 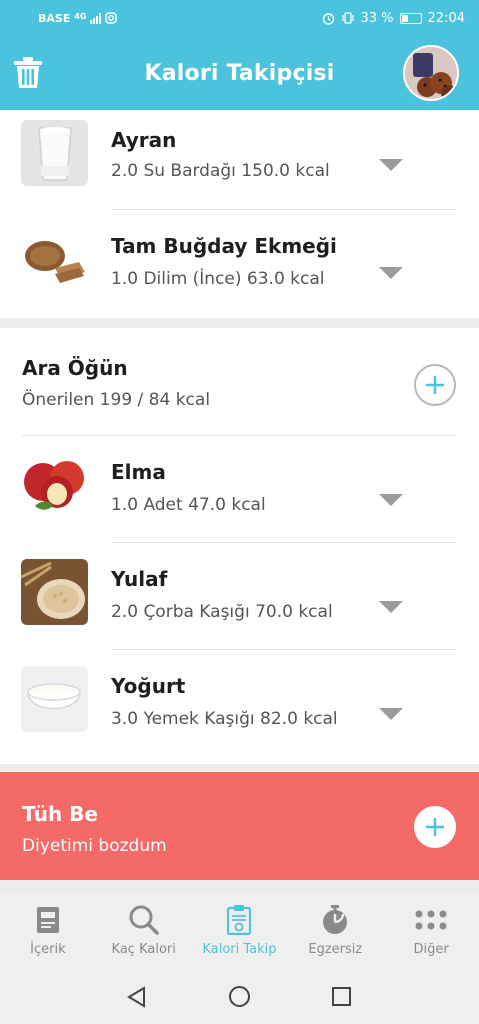 What do you see at coordinates (28, 73) in the screenshot?
I see `trash-icon` at bounding box center [28, 73].